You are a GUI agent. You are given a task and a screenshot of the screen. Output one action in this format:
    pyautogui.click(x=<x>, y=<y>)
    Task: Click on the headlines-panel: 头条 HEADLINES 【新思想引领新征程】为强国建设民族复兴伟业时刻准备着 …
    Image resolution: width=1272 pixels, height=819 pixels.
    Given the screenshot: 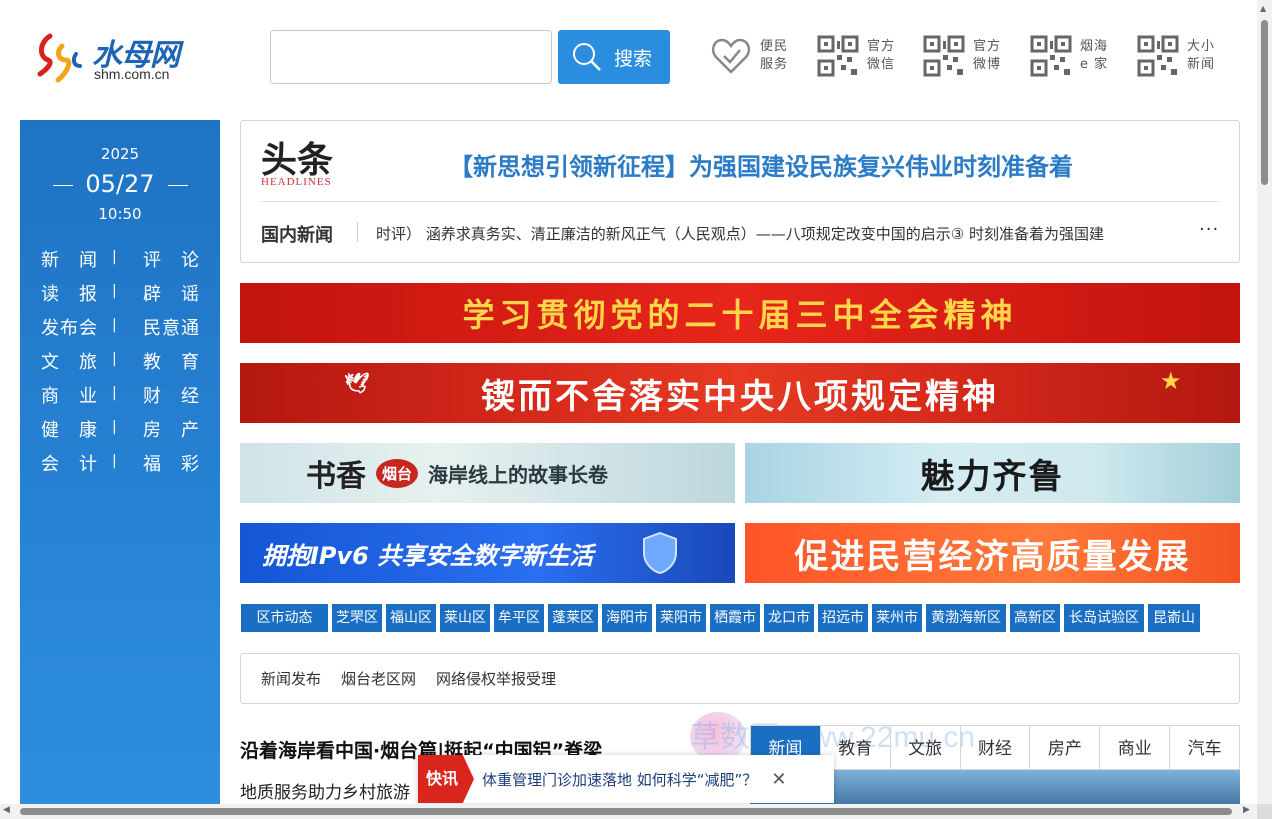 What is the action you would take?
    pyautogui.click(x=740, y=191)
    